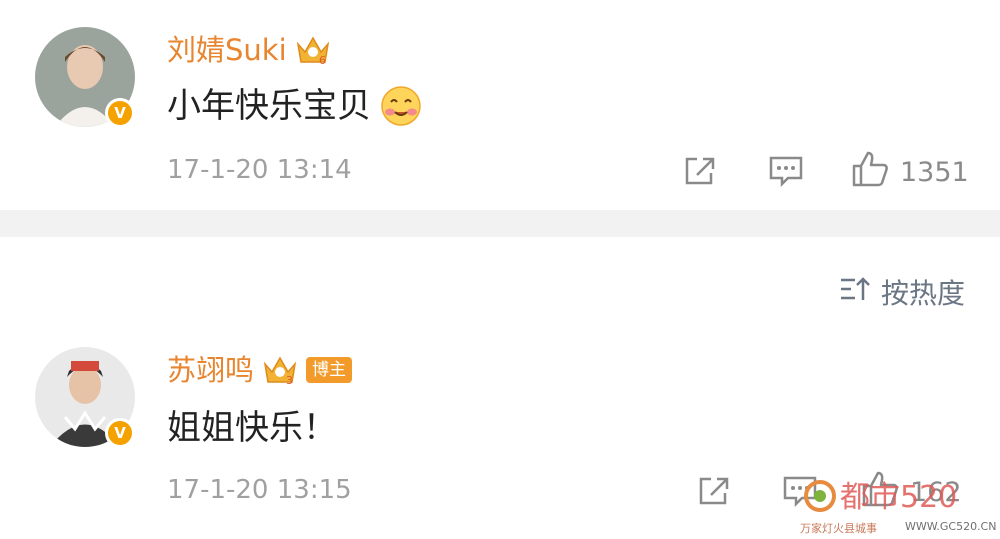 The image size is (1000, 539). What do you see at coordinates (269, 106) in the screenshot?
I see `comment-text: 小年快乐宝贝` at bounding box center [269, 106].